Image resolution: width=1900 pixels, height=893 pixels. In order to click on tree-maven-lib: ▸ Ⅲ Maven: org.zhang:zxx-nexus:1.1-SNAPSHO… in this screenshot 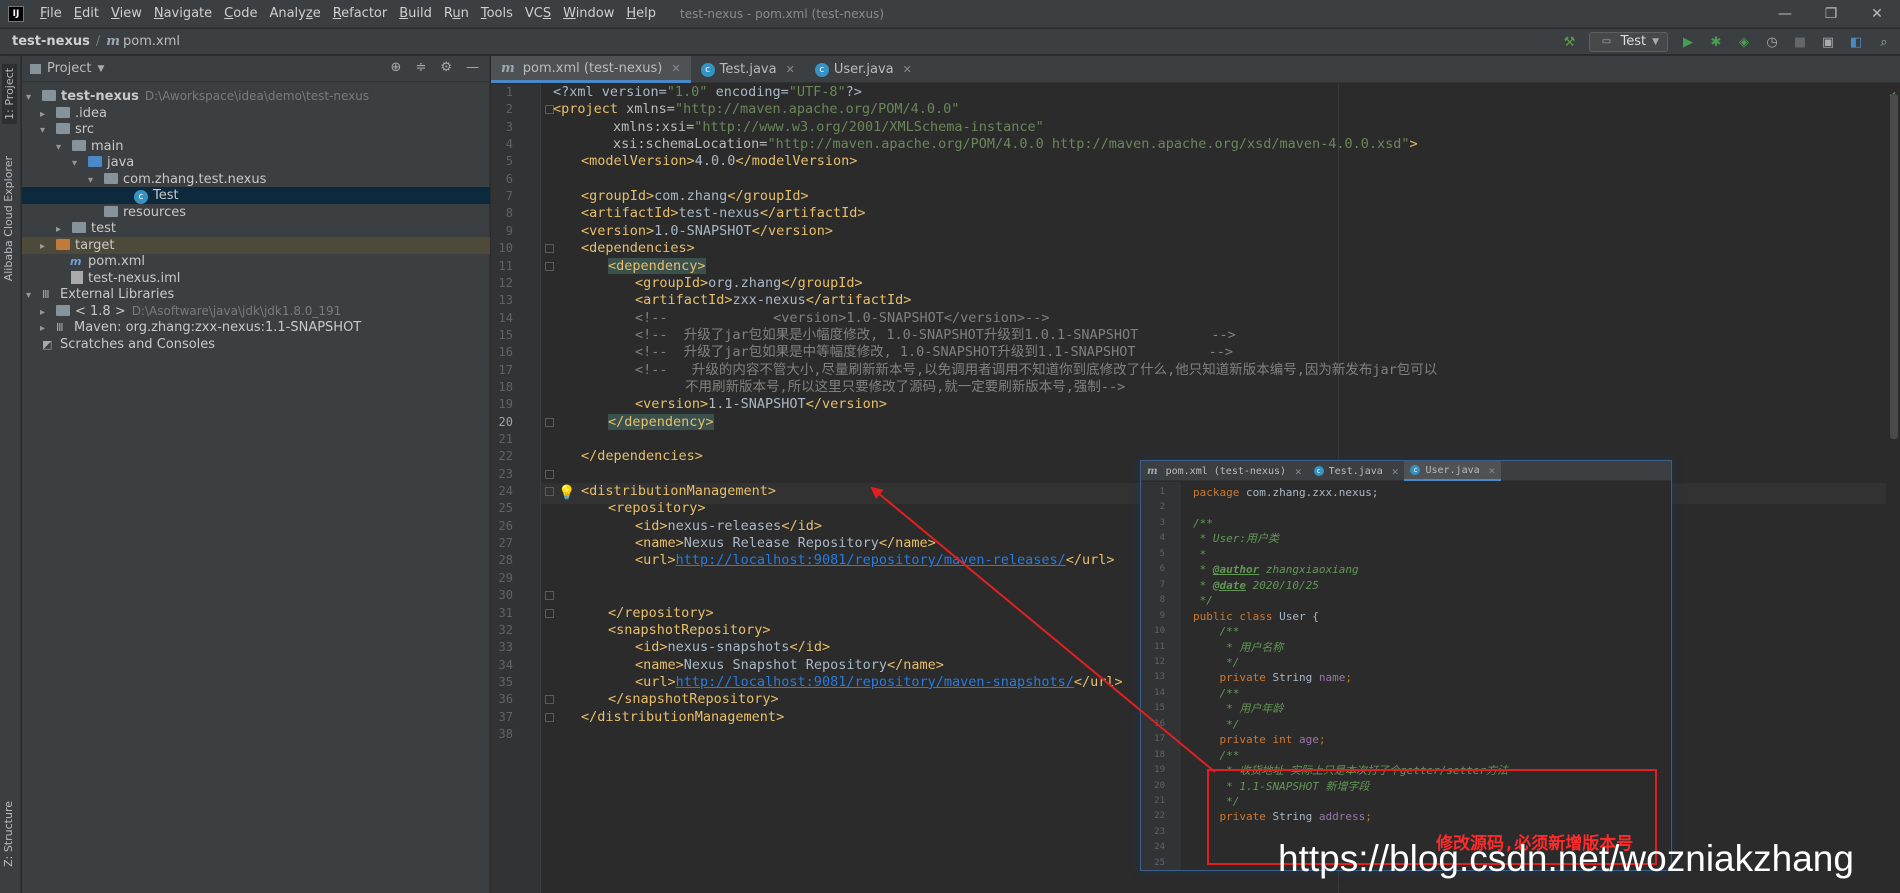, I will do `click(256, 327)`.